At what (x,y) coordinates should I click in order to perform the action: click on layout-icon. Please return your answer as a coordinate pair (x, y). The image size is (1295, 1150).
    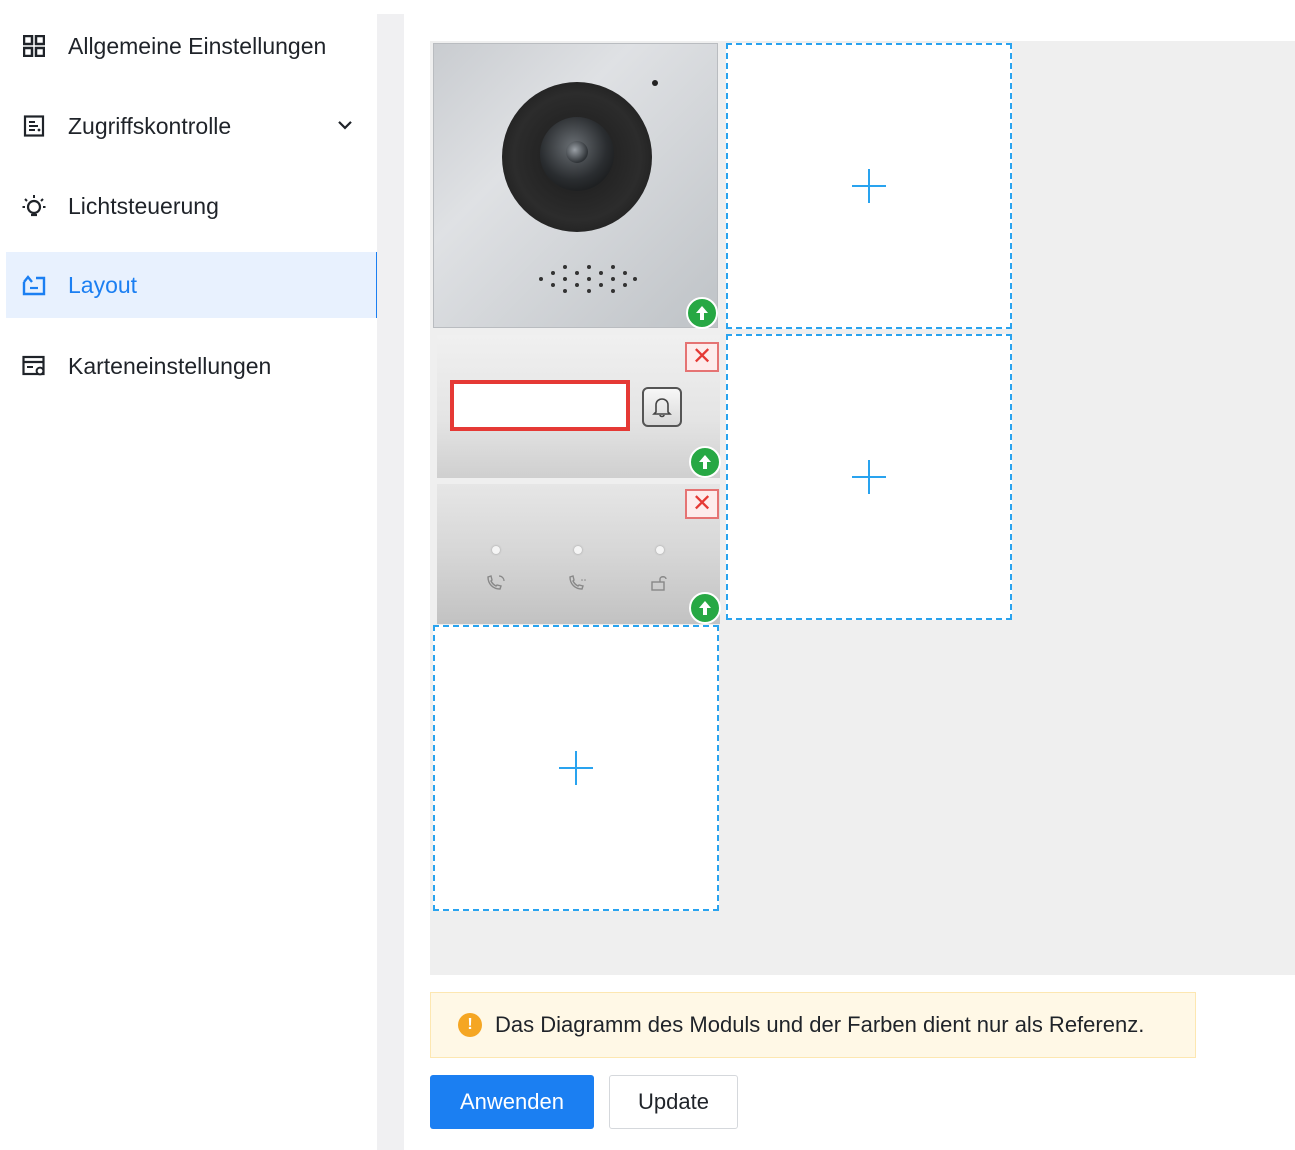
    Looking at the image, I should click on (34, 285).